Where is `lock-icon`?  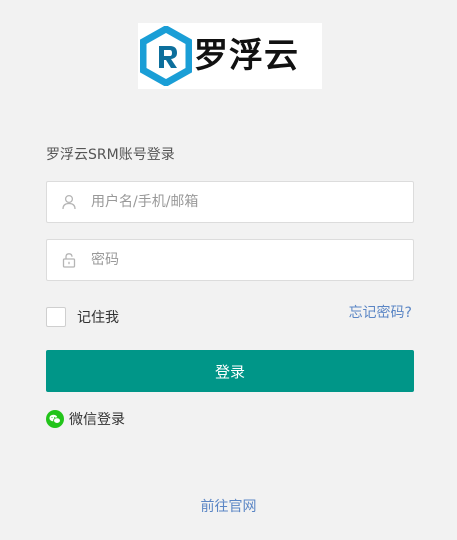
lock-icon is located at coordinates (69, 260).